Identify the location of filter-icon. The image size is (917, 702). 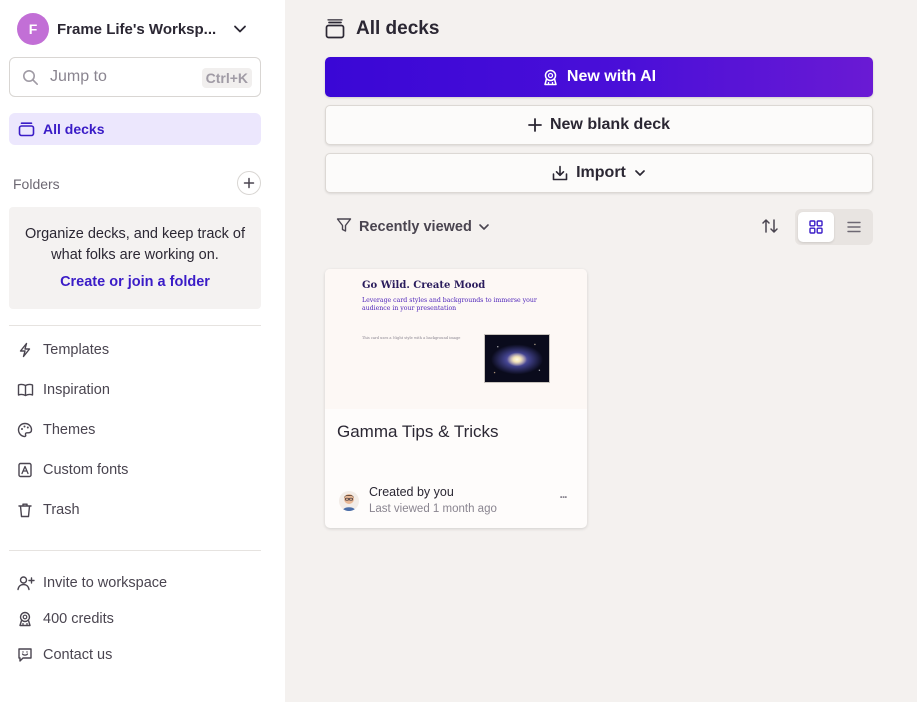
(344, 227).